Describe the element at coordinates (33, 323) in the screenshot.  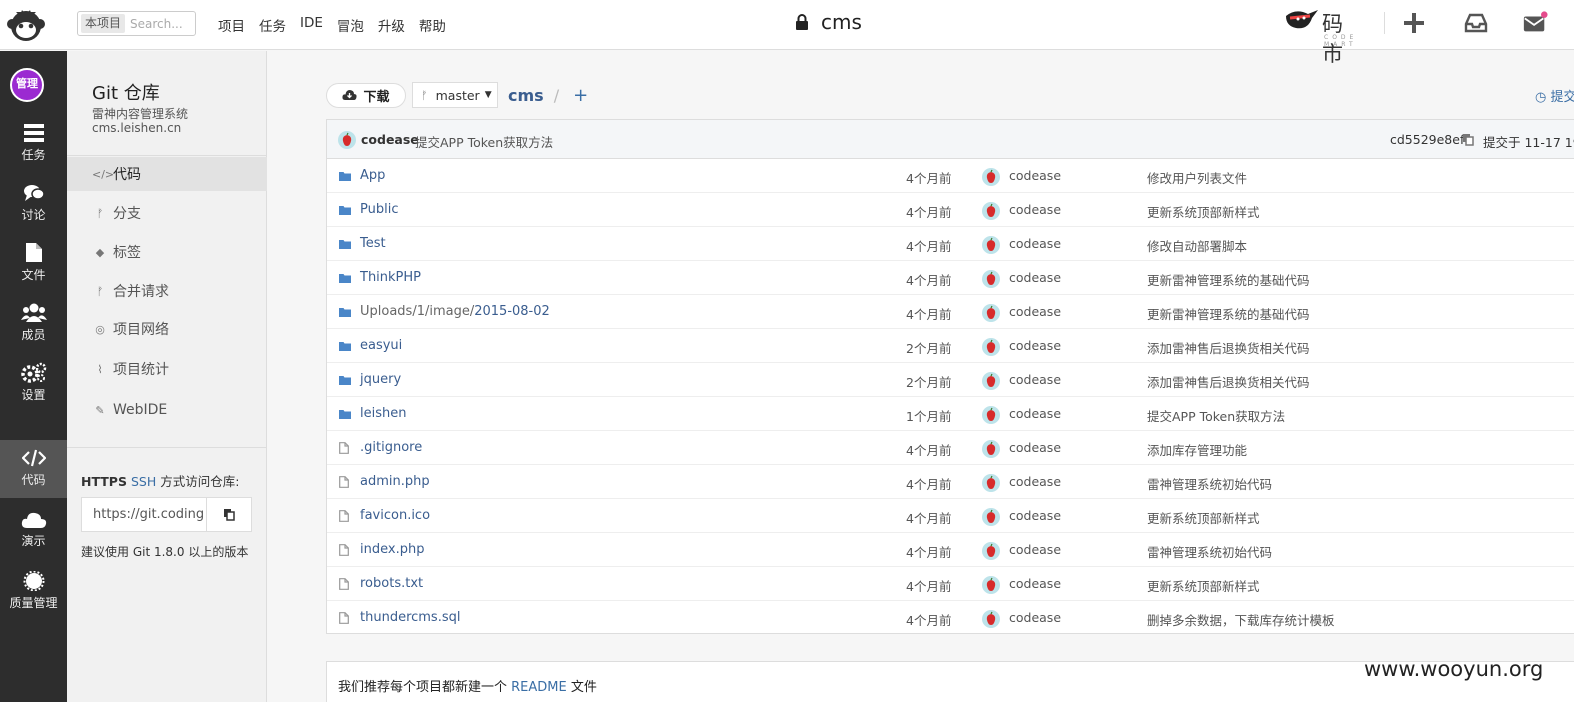
I see `rail-item-members: 成员` at that location.